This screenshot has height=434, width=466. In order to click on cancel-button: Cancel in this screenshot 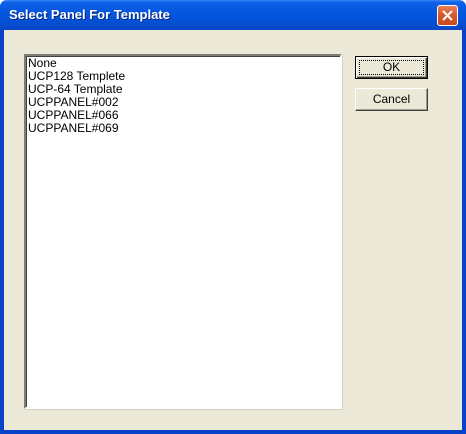, I will do `click(391, 99)`.